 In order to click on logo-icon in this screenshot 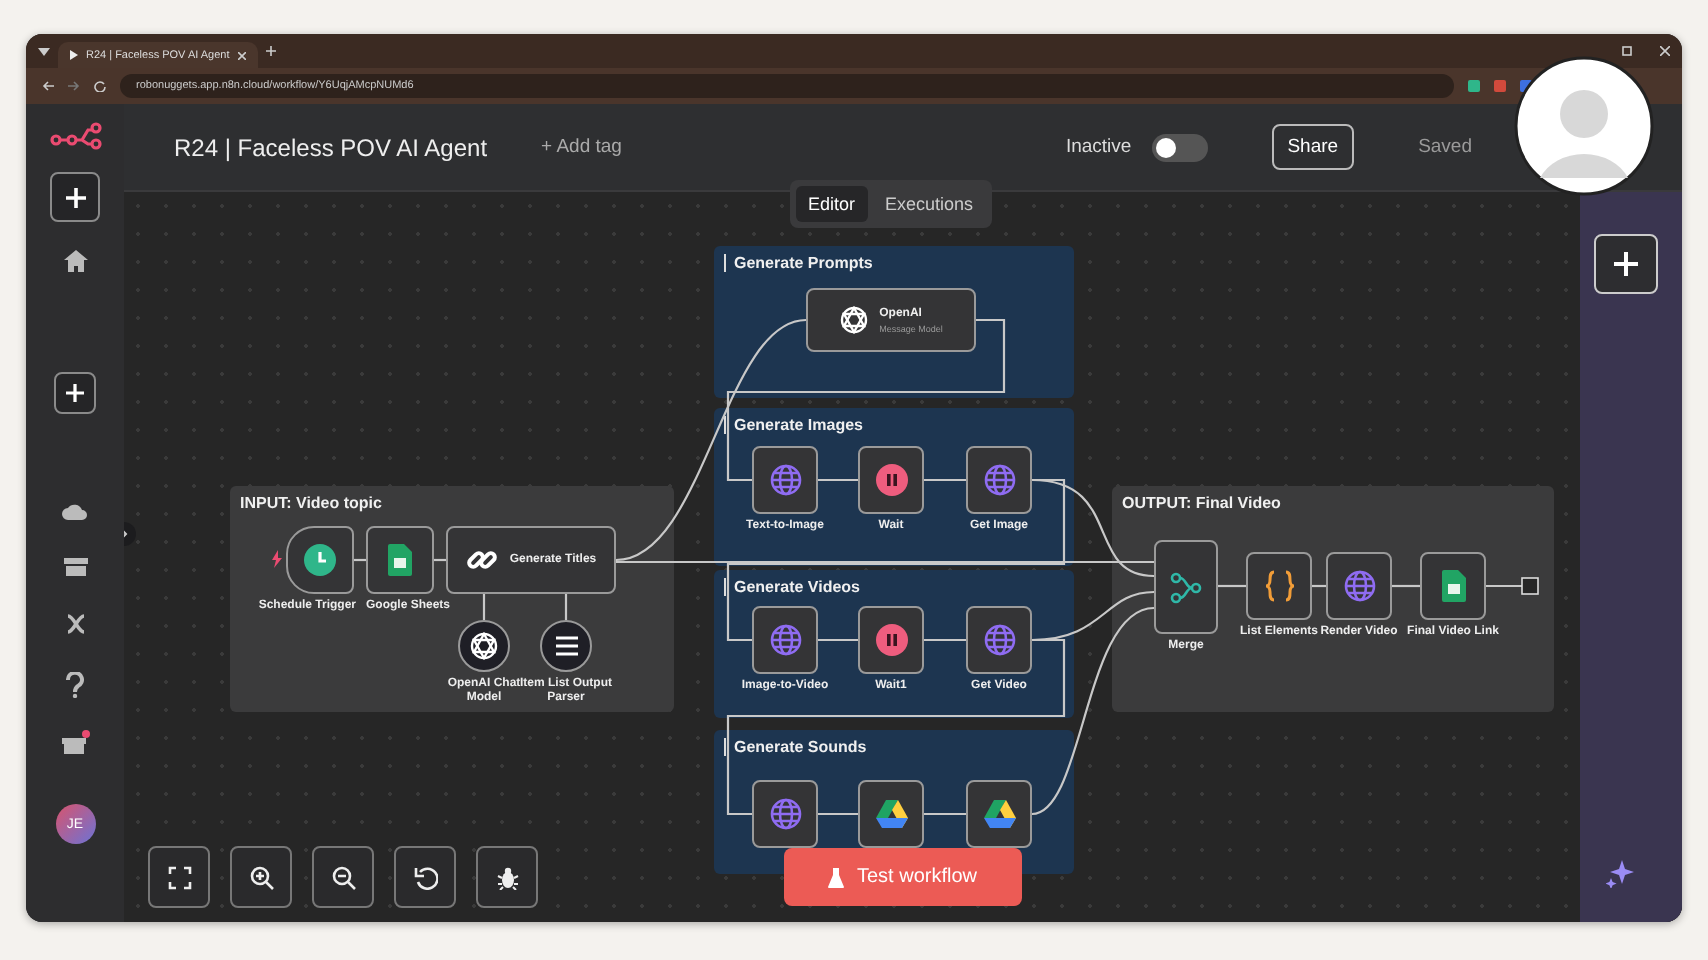, I will do `click(75, 136)`.